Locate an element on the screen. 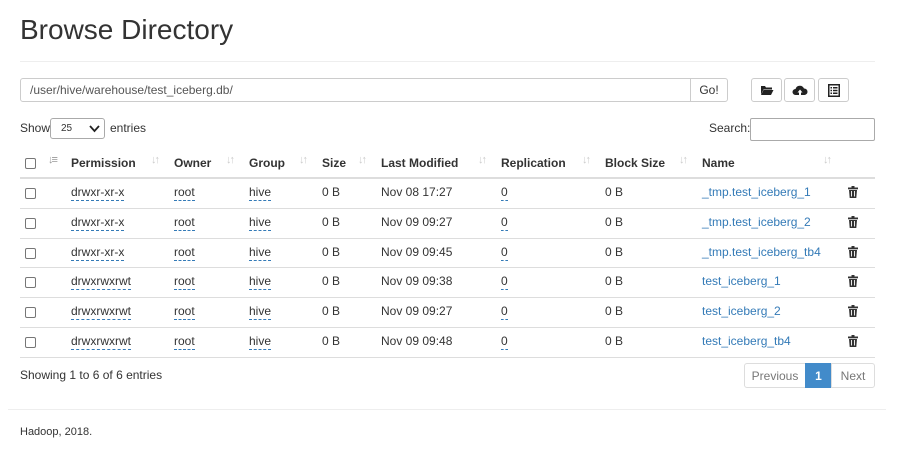  column-header-name: Name is located at coordinates (718, 163).